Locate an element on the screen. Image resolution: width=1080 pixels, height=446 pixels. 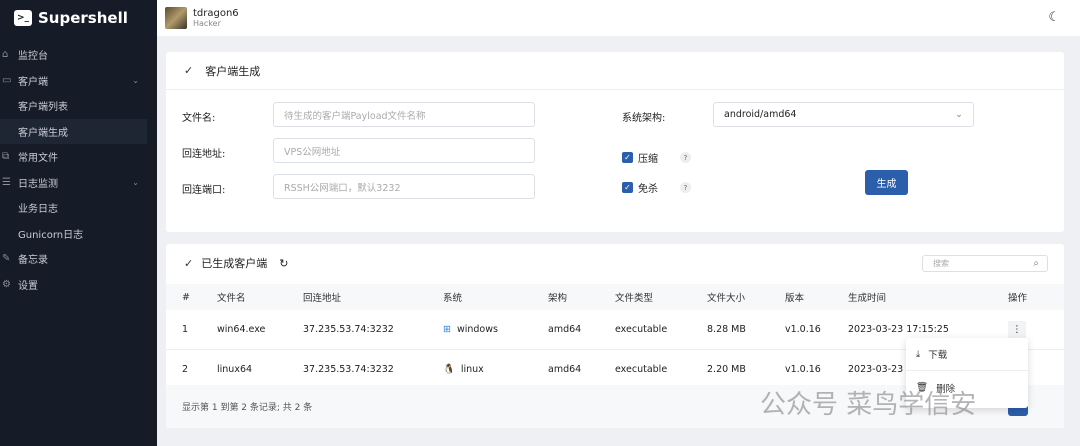
sidebar-item-clients: ▭ 客户端 ⌄ is located at coordinates (78, 81).